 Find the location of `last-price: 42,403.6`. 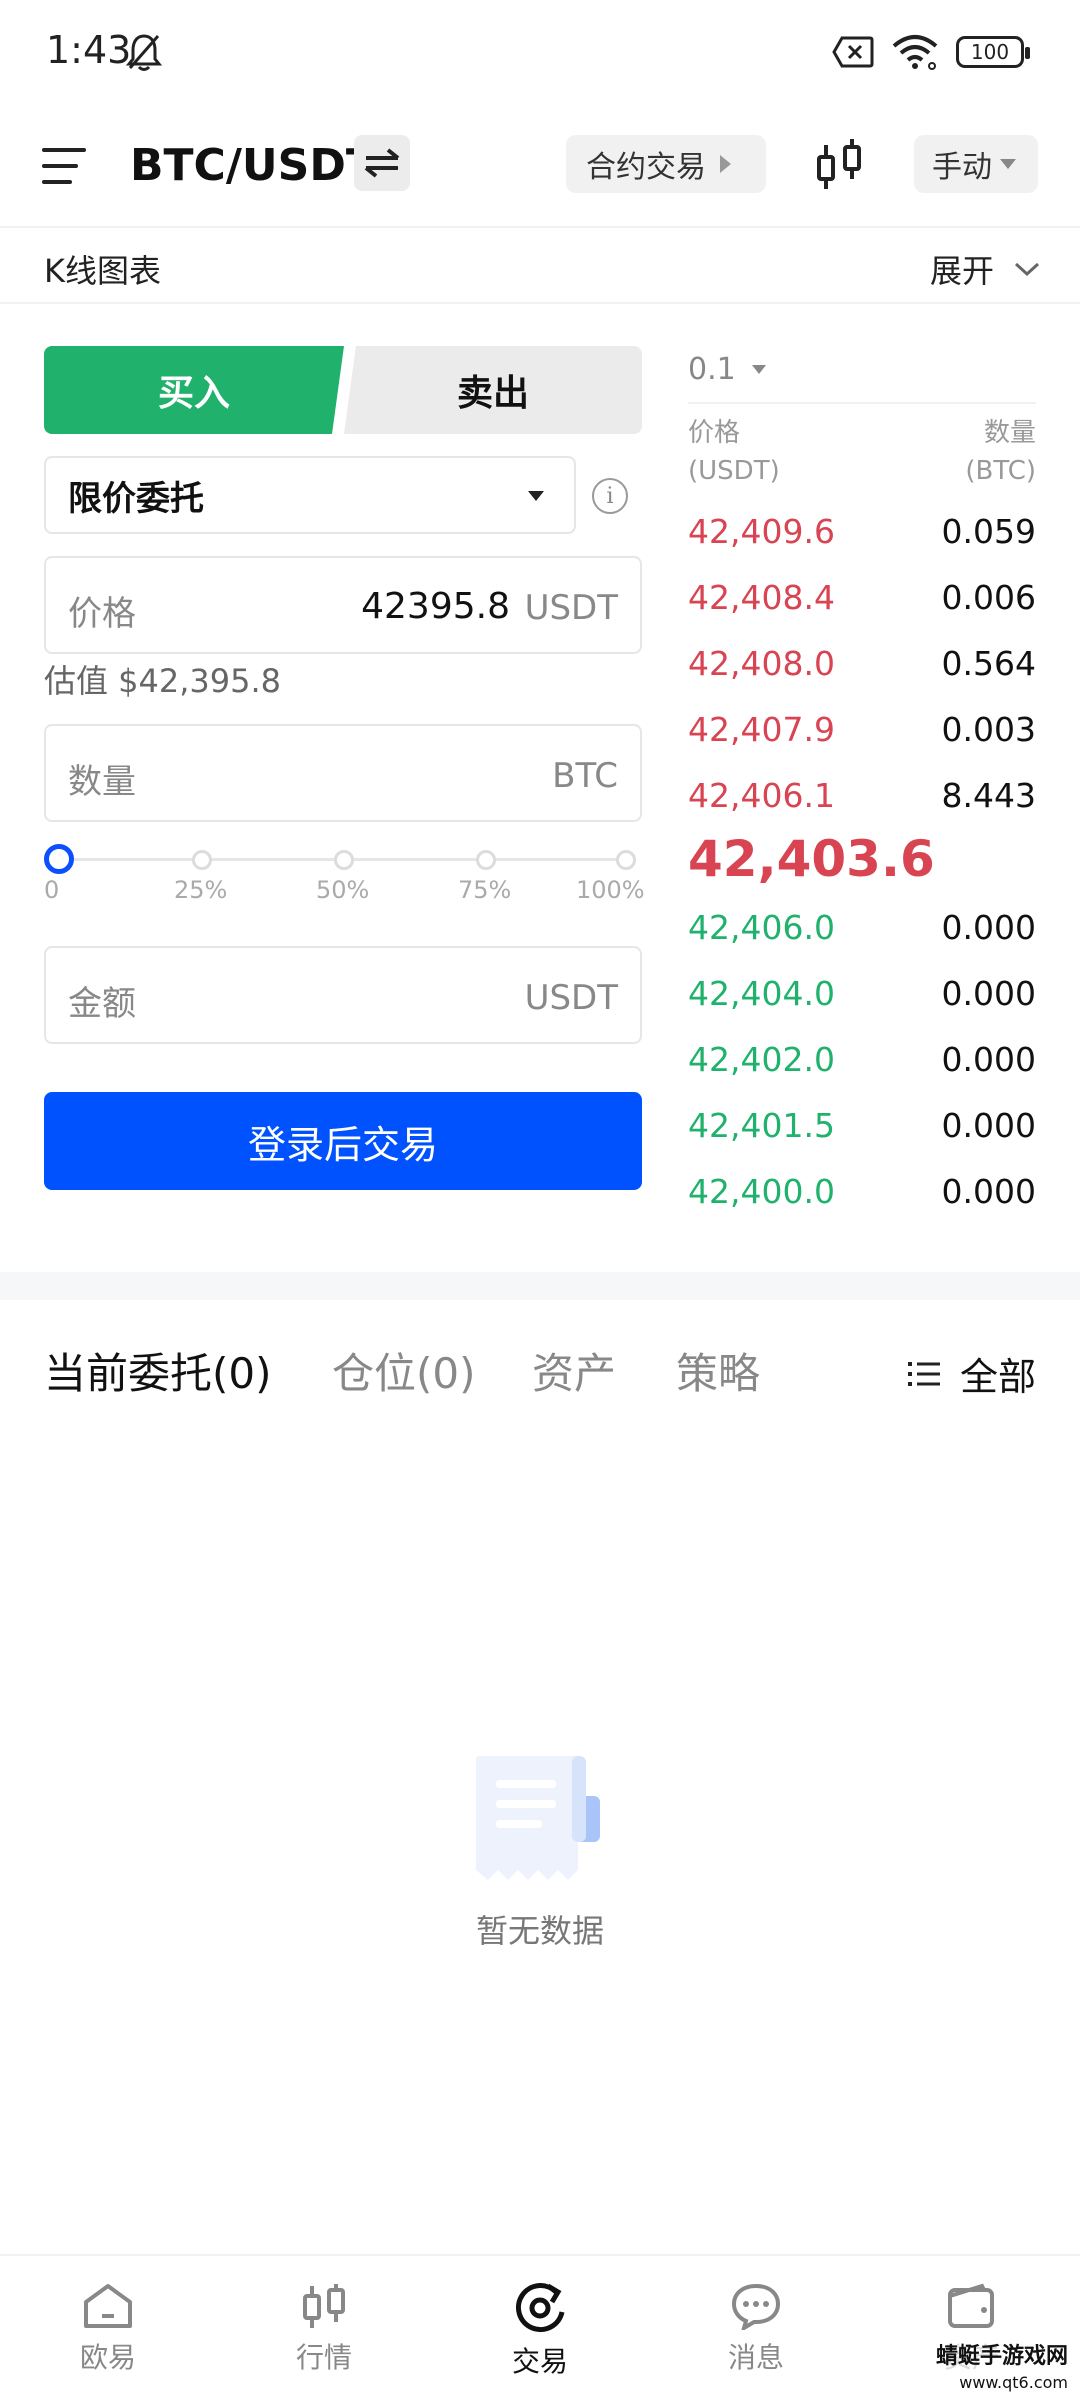

last-price: 42,403.6 is located at coordinates (811, 859).